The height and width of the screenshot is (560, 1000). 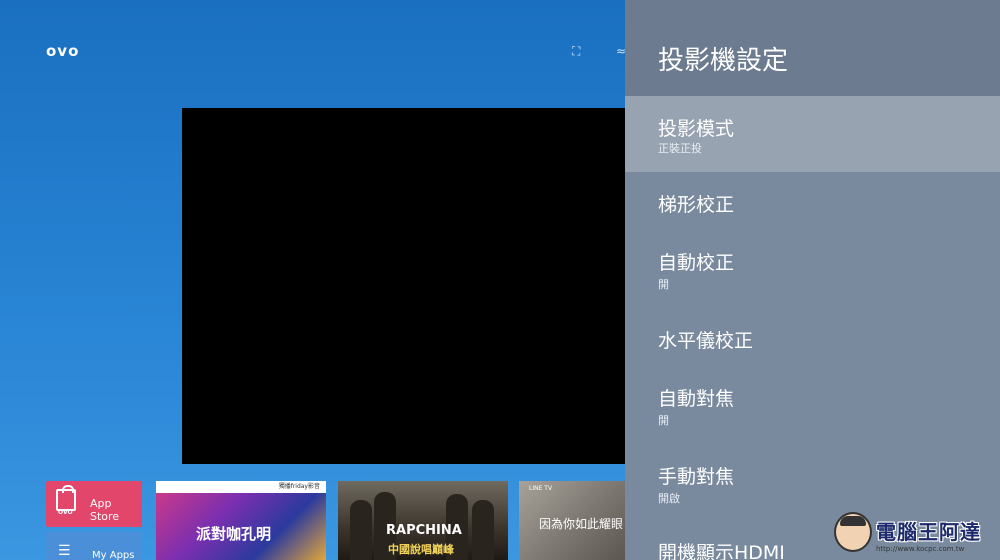 What do you see at coordinates (696, 129) in the screenshot?
I see `setting-label: 投影模式` at bounding box center [696, 129].